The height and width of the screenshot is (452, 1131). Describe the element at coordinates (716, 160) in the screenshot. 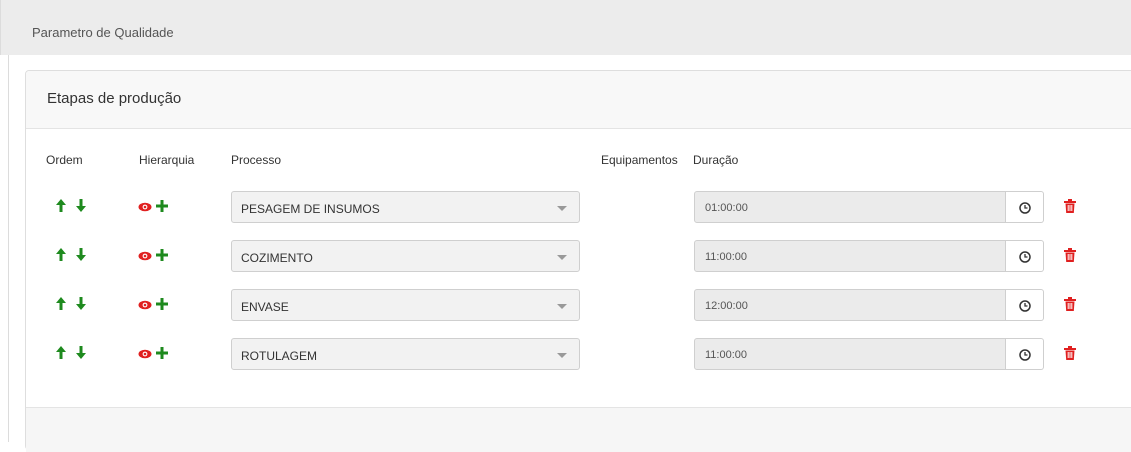

I see `column-header-duracao: Duração` at that location.